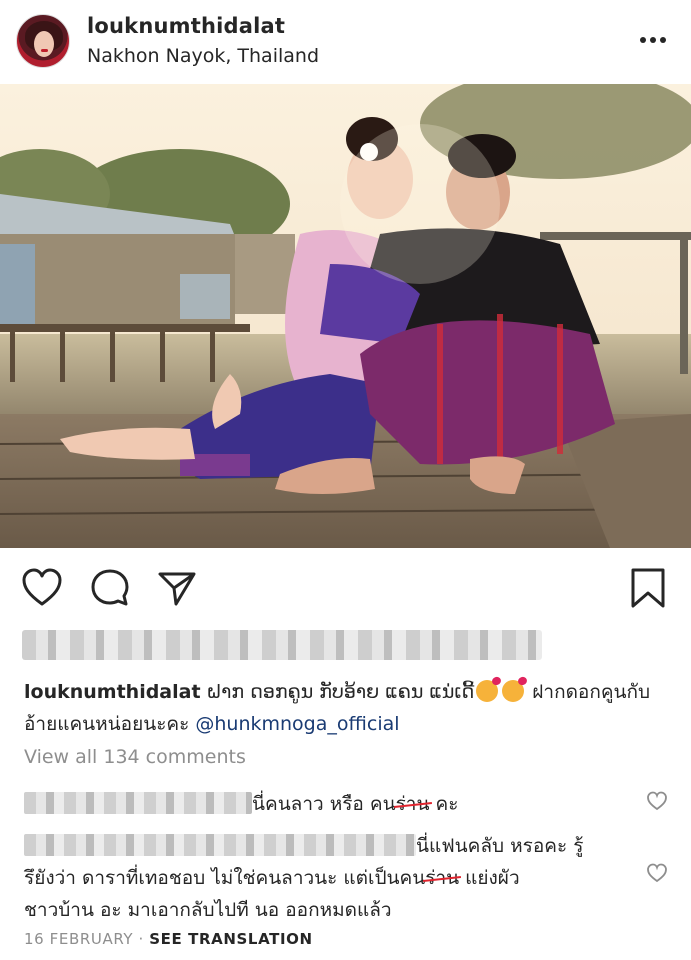  Describe the element at coordinates (43, 41) in the screenshot. I see `avatar` at that location.